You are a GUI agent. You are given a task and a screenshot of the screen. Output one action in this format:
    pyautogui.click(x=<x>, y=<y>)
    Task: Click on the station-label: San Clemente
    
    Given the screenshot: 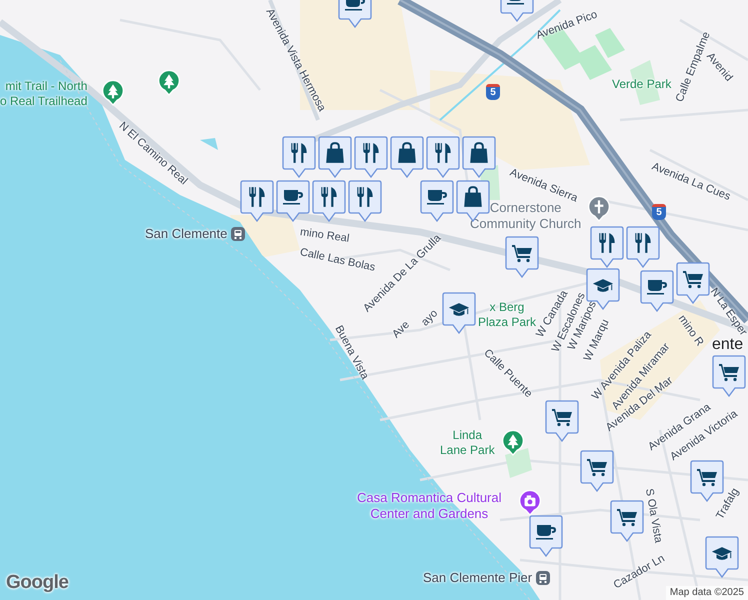 What is the action you would take?
    pyautogui.click(x=186, y=234)
    